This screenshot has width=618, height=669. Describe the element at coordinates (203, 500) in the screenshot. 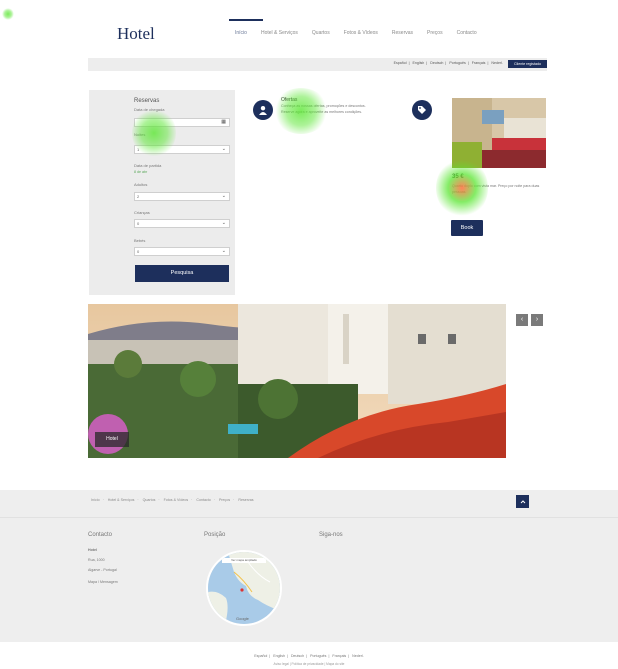

I see `footer-nav-contact: Contacto` at that location.